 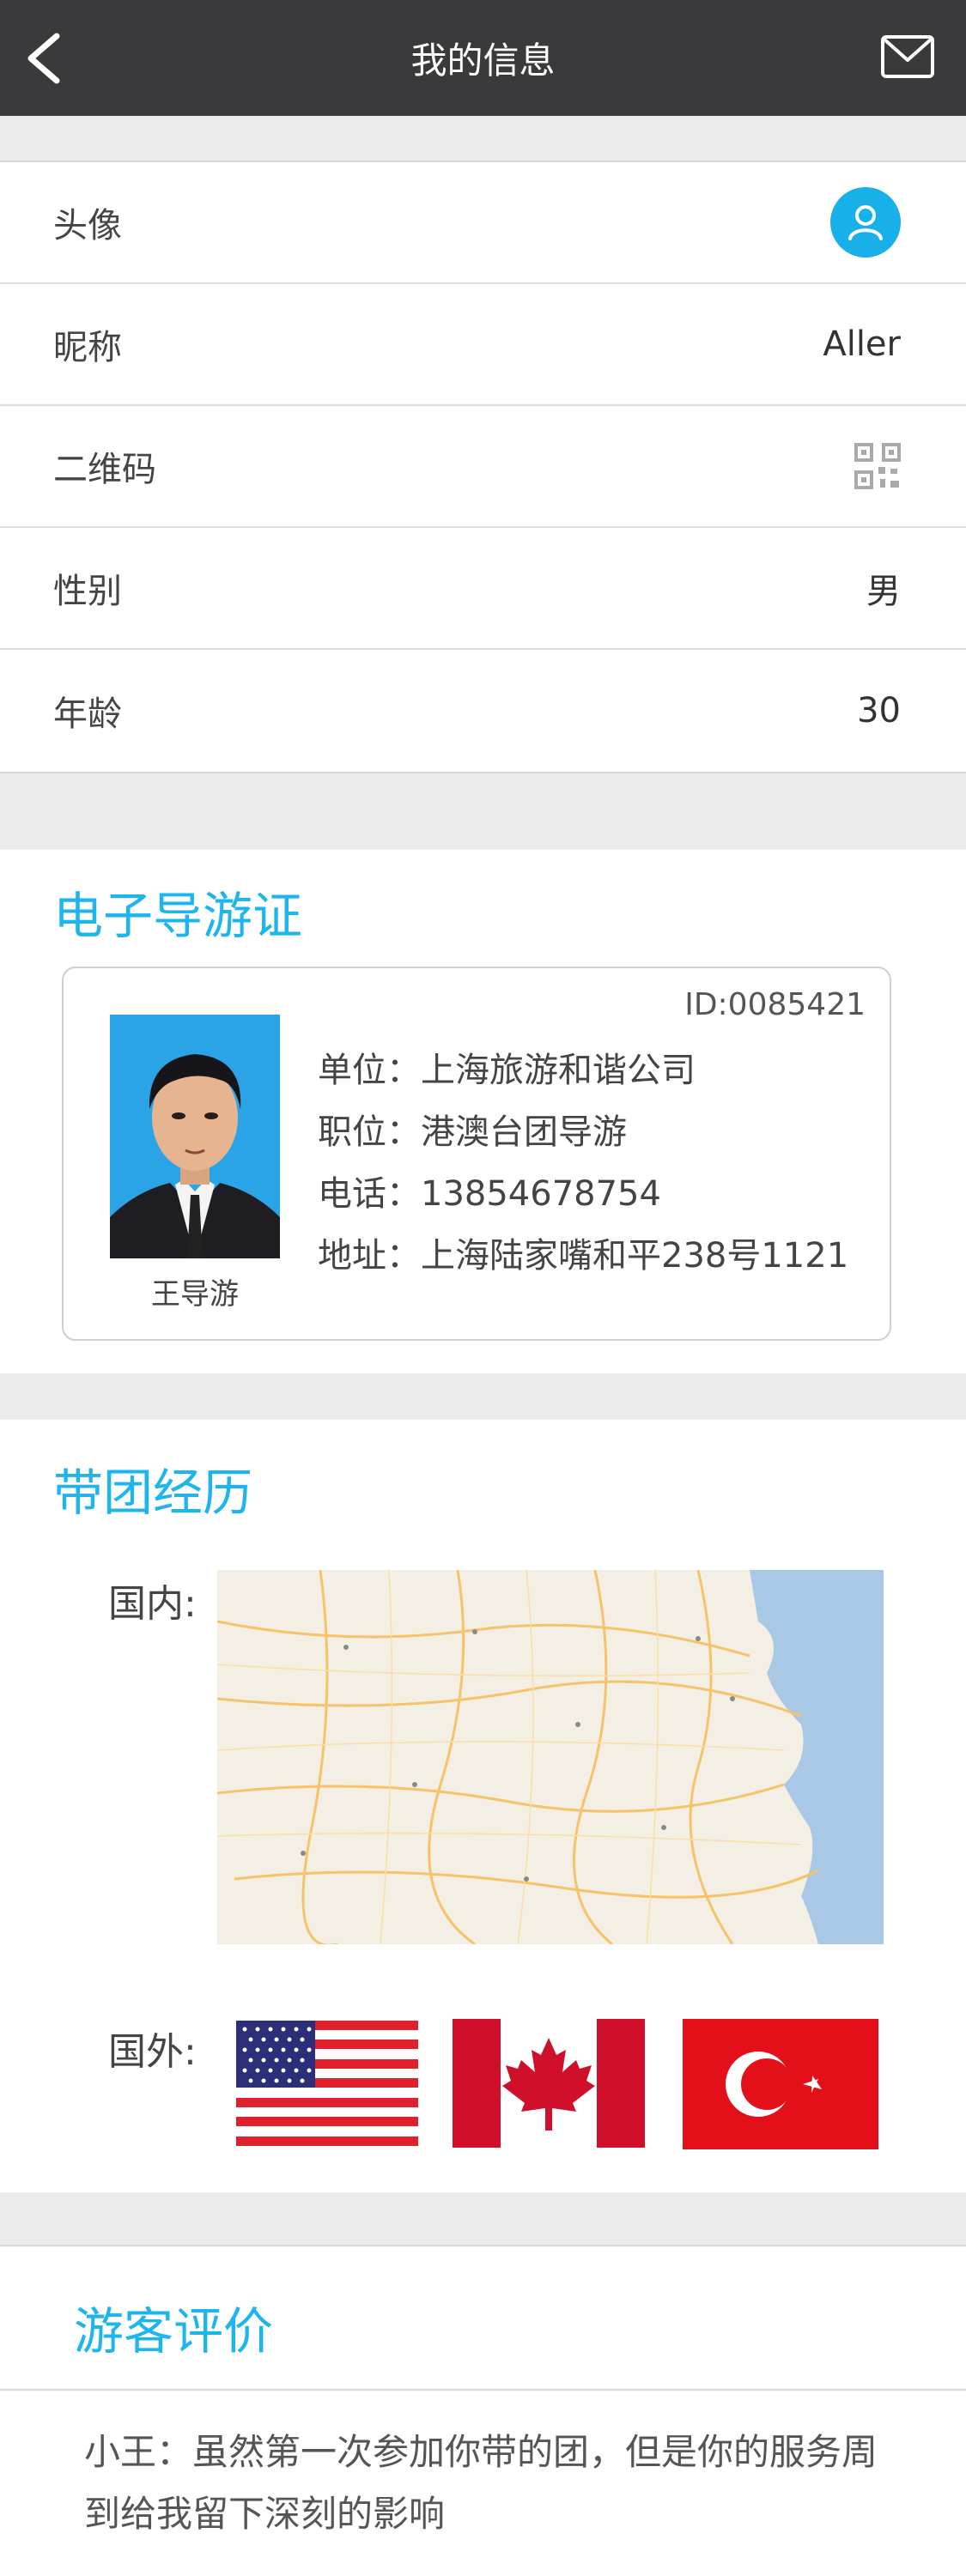 I want to click on license-phone: 电话：13854678754, so click(x=490, y=1194).